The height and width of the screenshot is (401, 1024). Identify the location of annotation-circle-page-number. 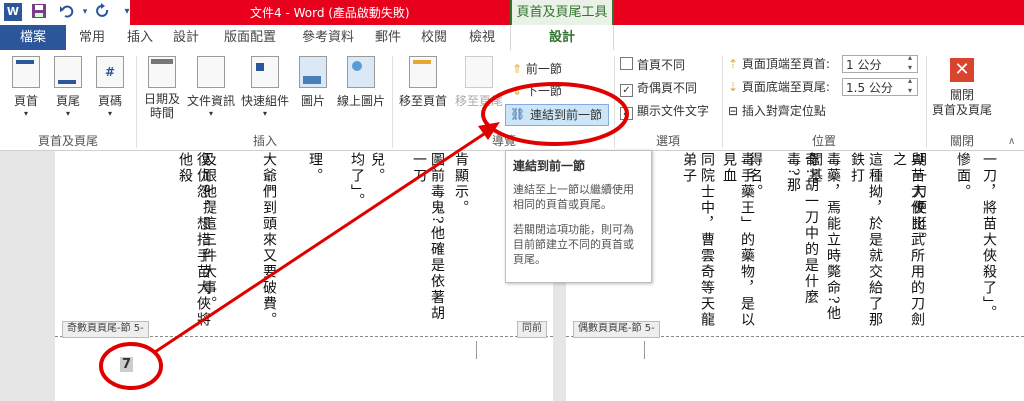
(131, 366).